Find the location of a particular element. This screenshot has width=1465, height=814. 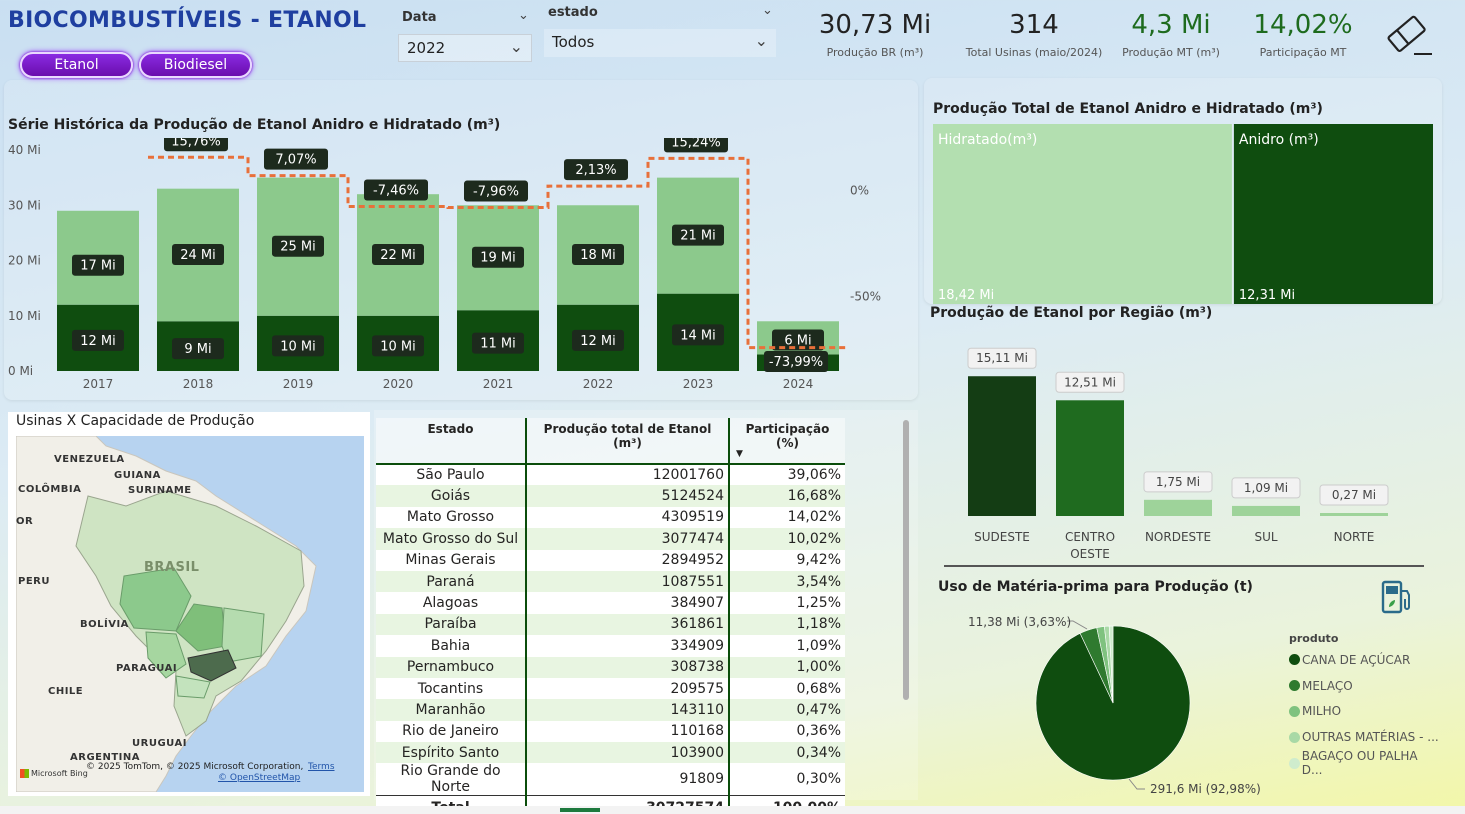

page-title: BIOCOMBUSTÍVEIS - ETANOL is located at coordinates (187, 20).